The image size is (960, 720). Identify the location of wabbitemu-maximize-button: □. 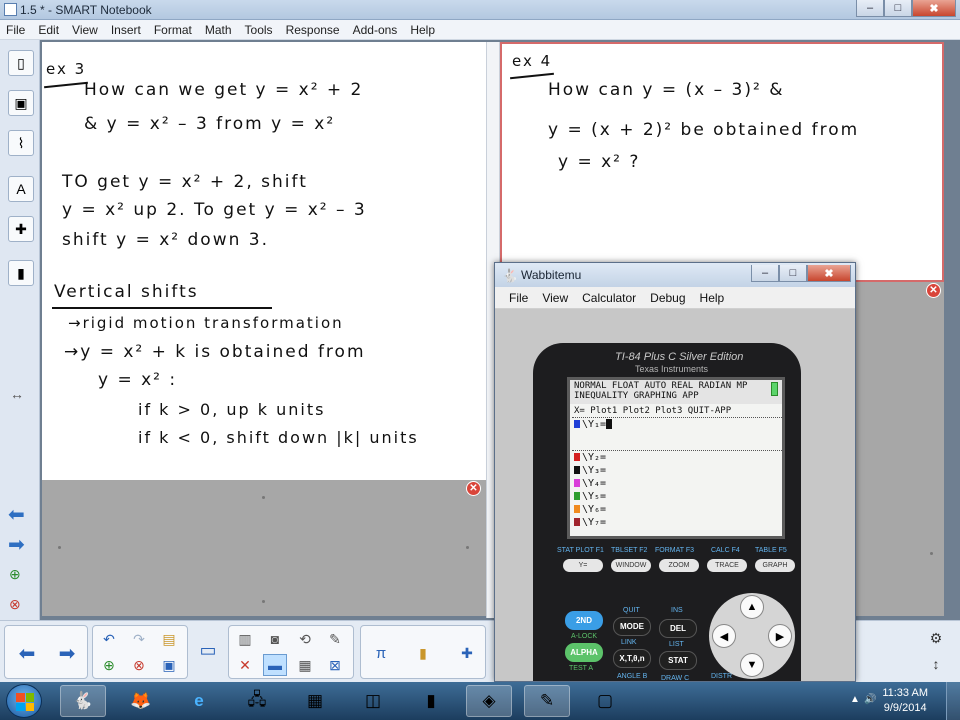
(793, 273).